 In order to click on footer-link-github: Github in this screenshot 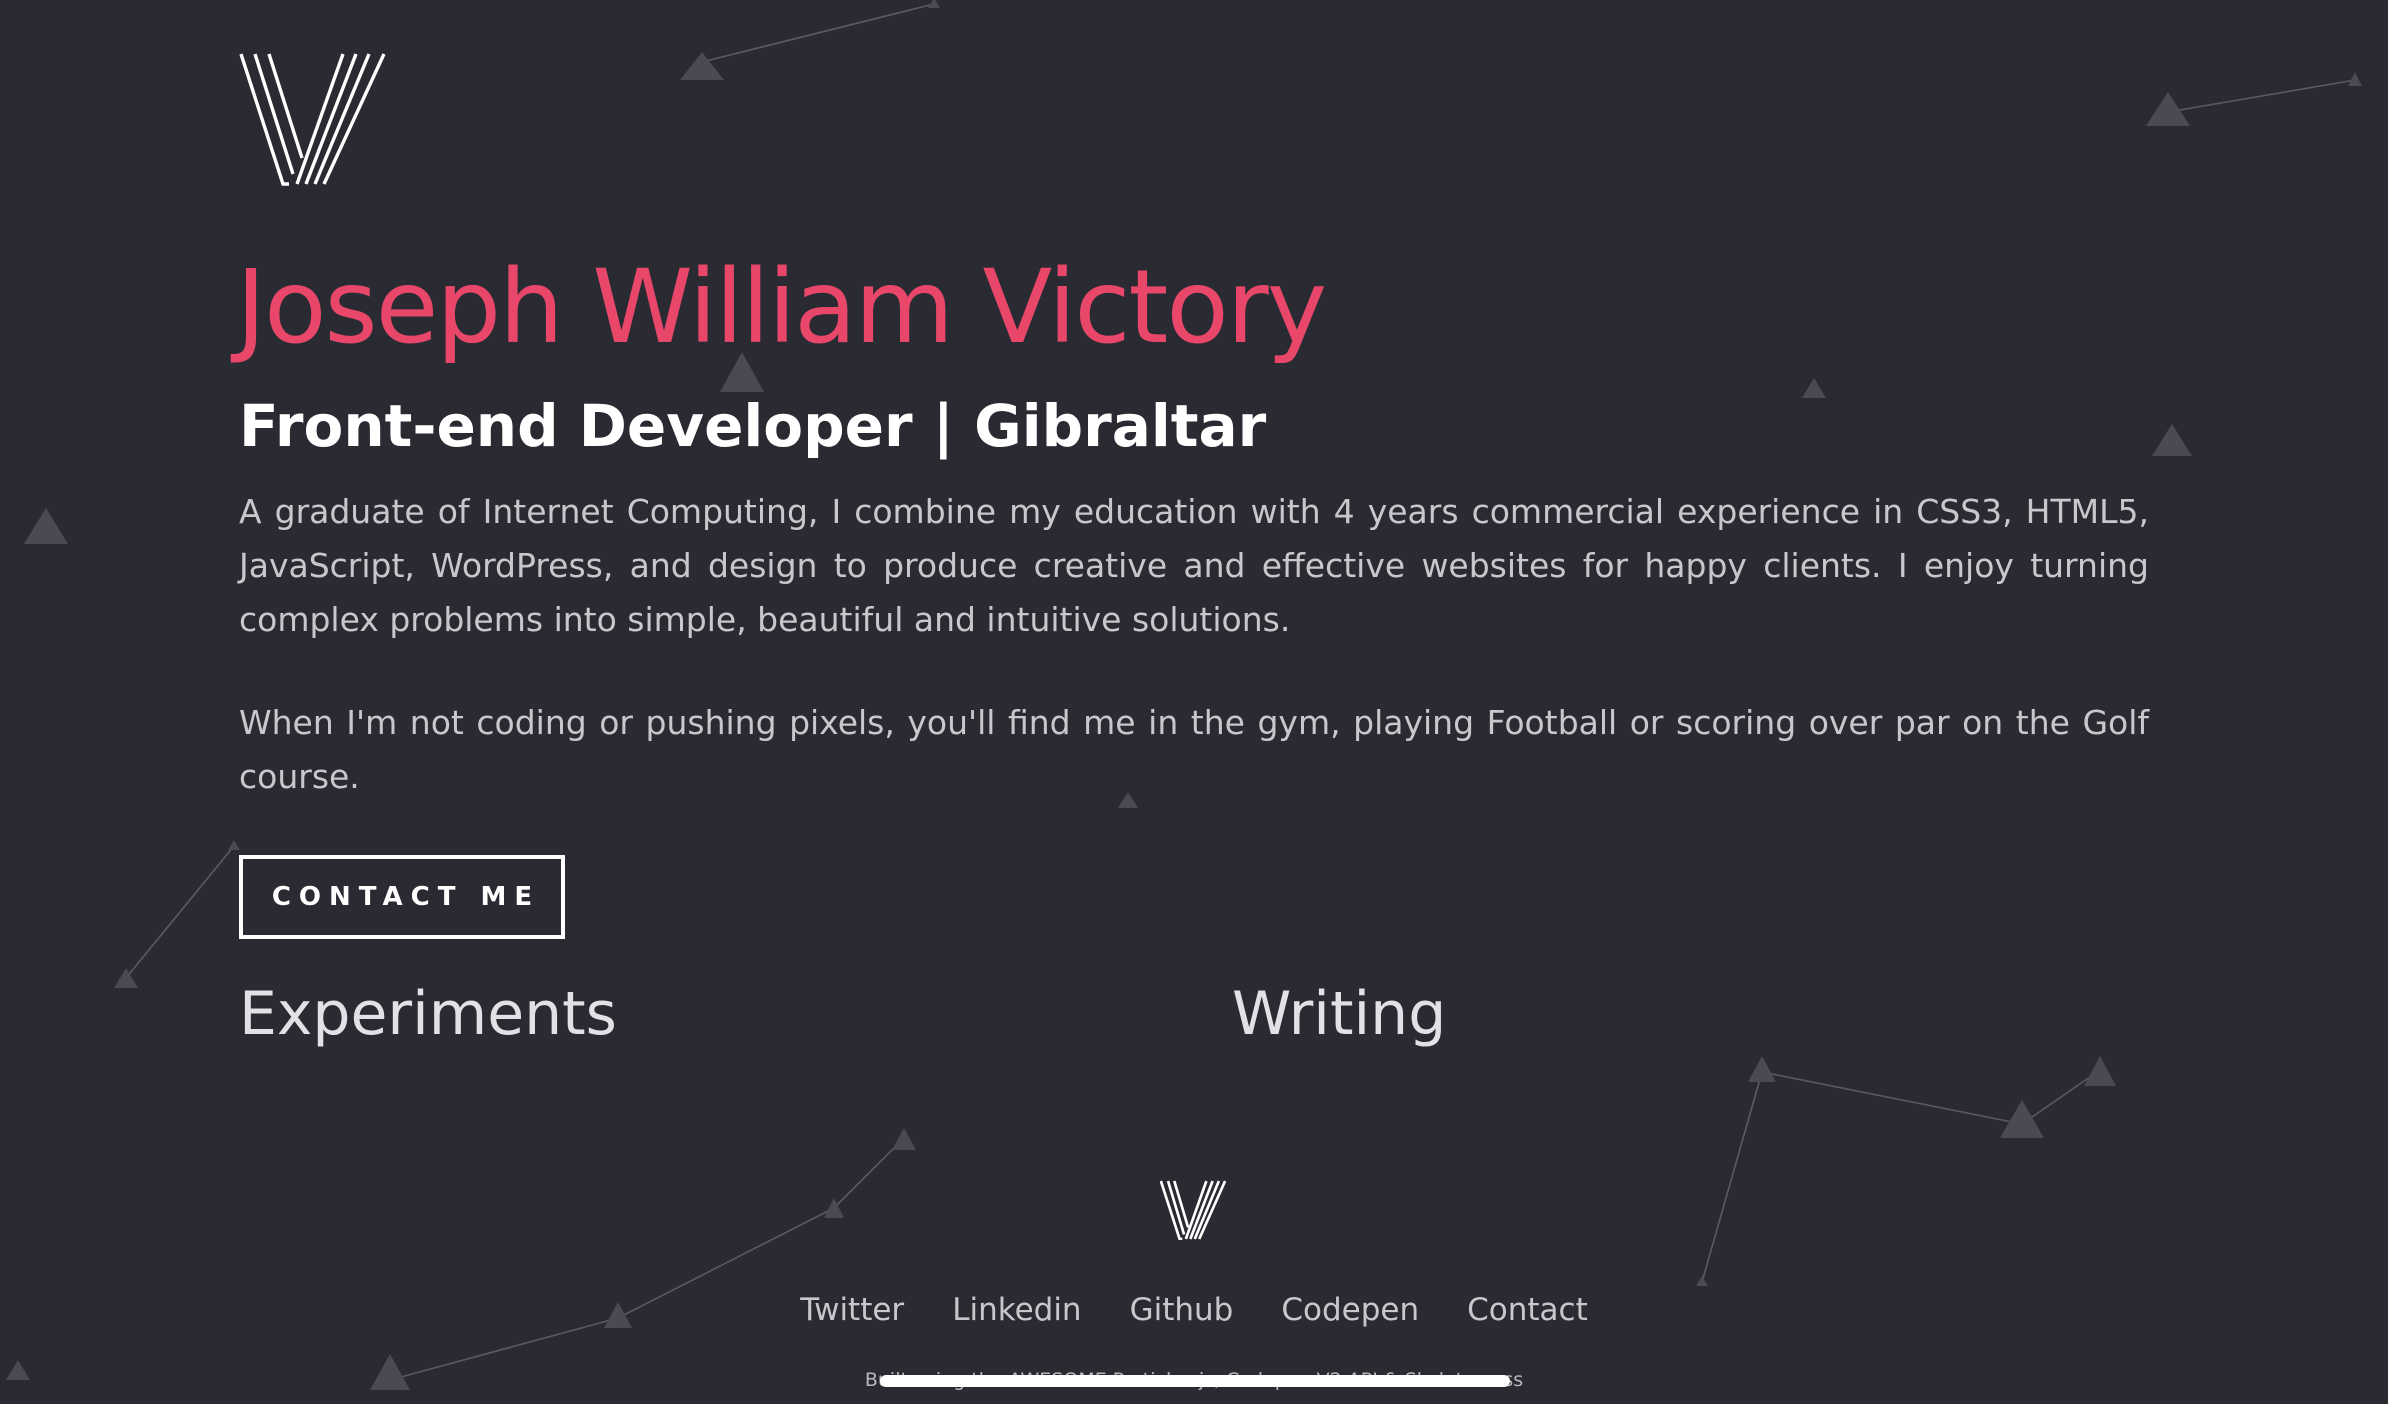, I will do `click(1182, 1310)`.